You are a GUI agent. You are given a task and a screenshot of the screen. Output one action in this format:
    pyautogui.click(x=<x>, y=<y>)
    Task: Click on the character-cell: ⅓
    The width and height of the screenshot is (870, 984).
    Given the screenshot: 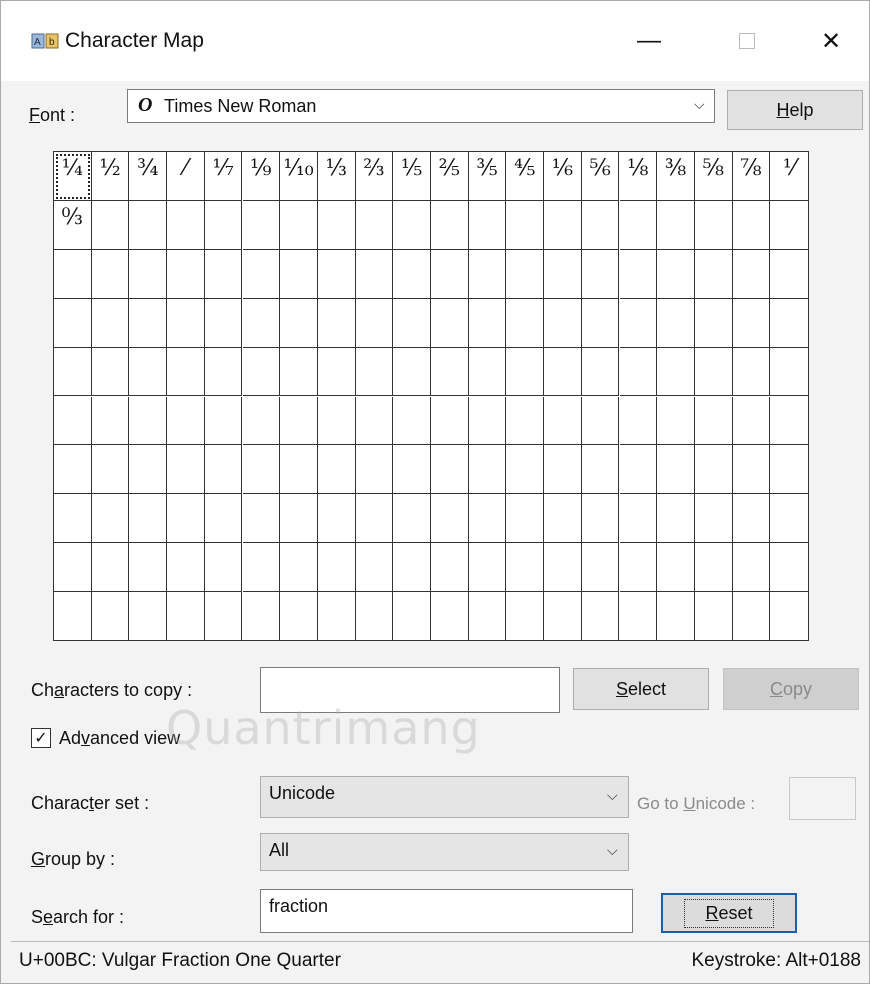 What is the action you would take?
    pyautogui.click(x=336, y=176)
    